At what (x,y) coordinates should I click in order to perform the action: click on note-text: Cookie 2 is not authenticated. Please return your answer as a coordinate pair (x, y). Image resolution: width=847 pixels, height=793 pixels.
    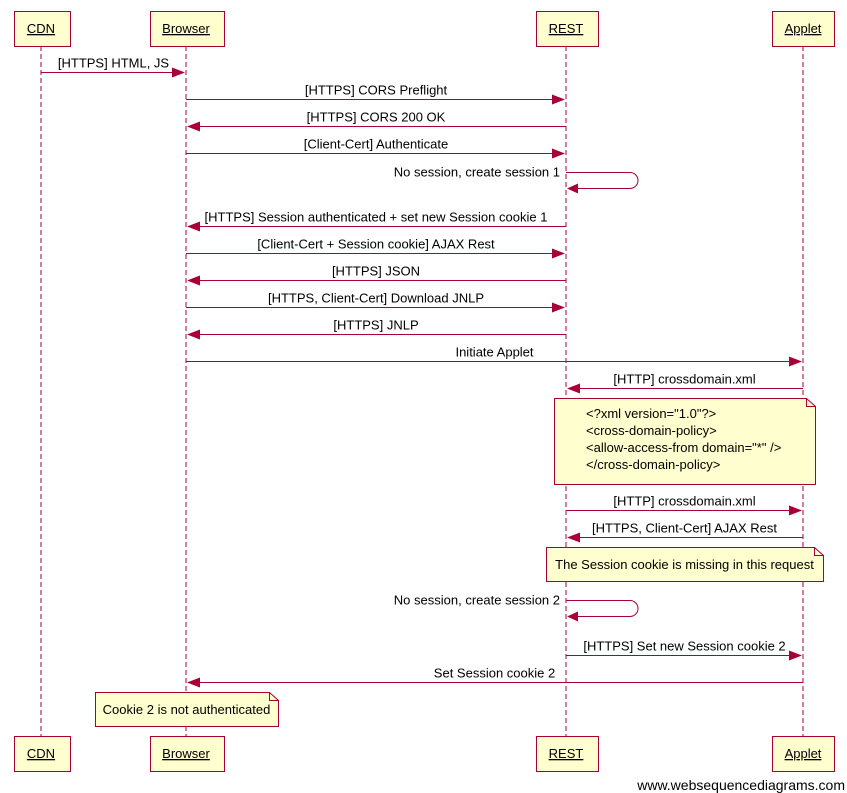
    Looking at the image, I should click on (187, 709).